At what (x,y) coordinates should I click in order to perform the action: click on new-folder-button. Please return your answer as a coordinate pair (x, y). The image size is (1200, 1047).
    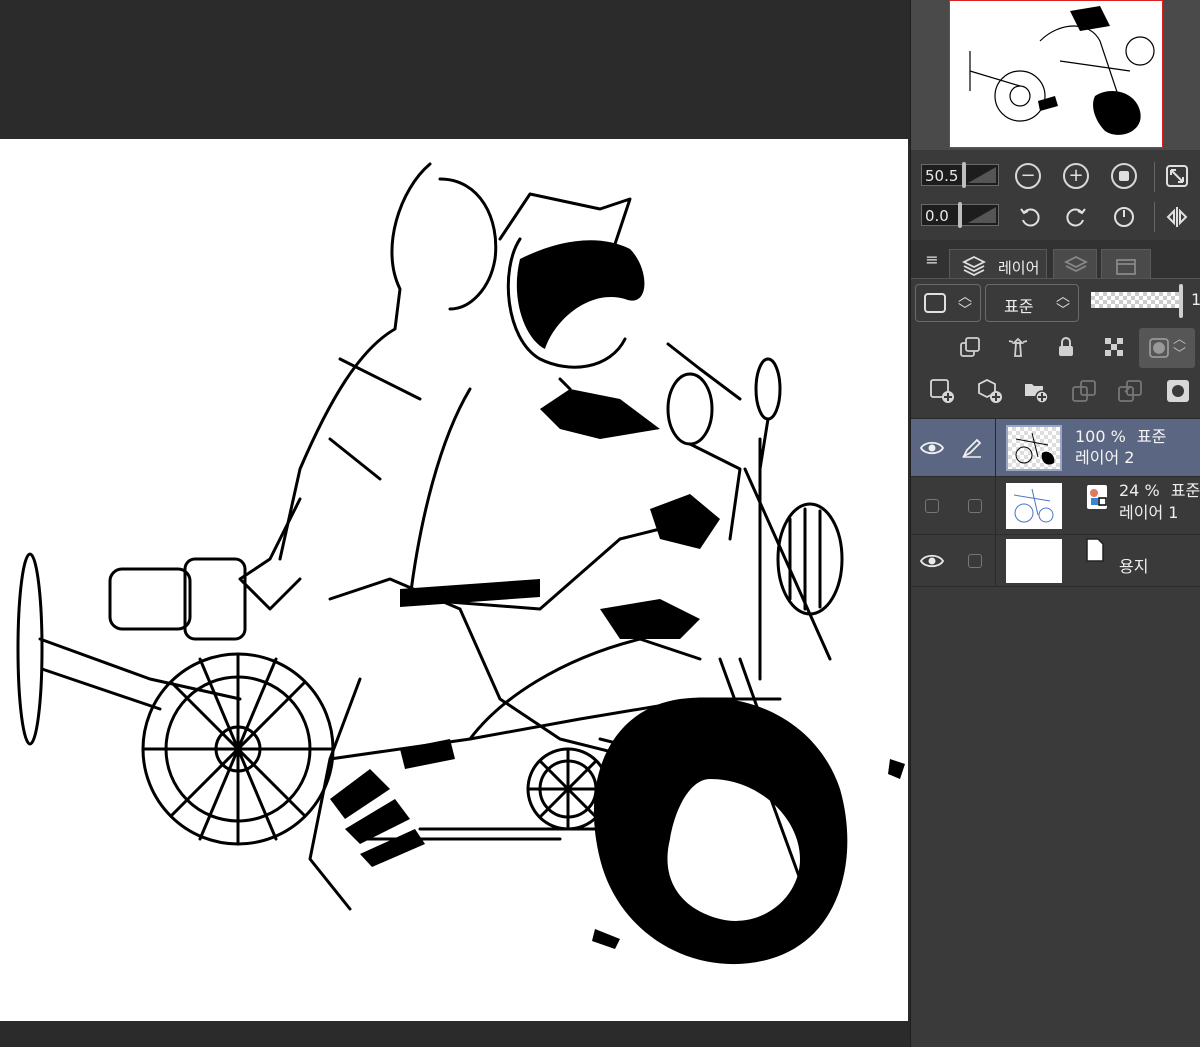
    Looking at the image, I should click on (1036, 391).